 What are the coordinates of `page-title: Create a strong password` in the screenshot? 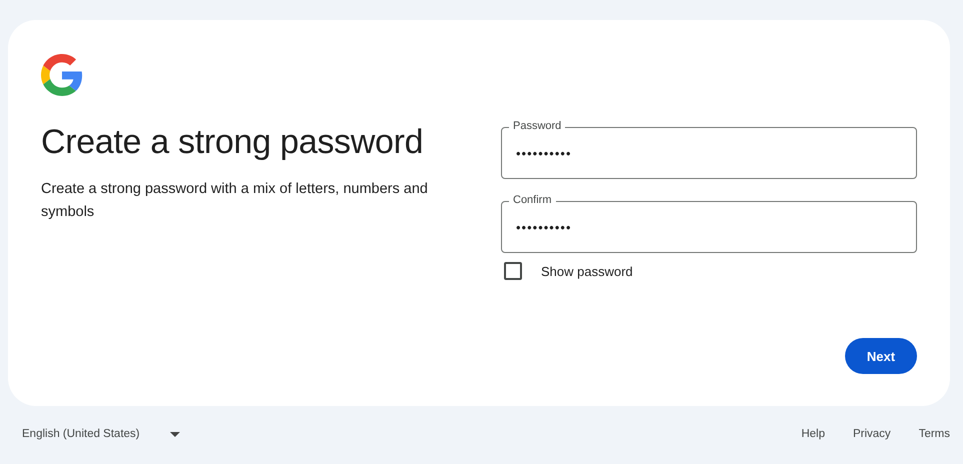 It's located at (232, 142).